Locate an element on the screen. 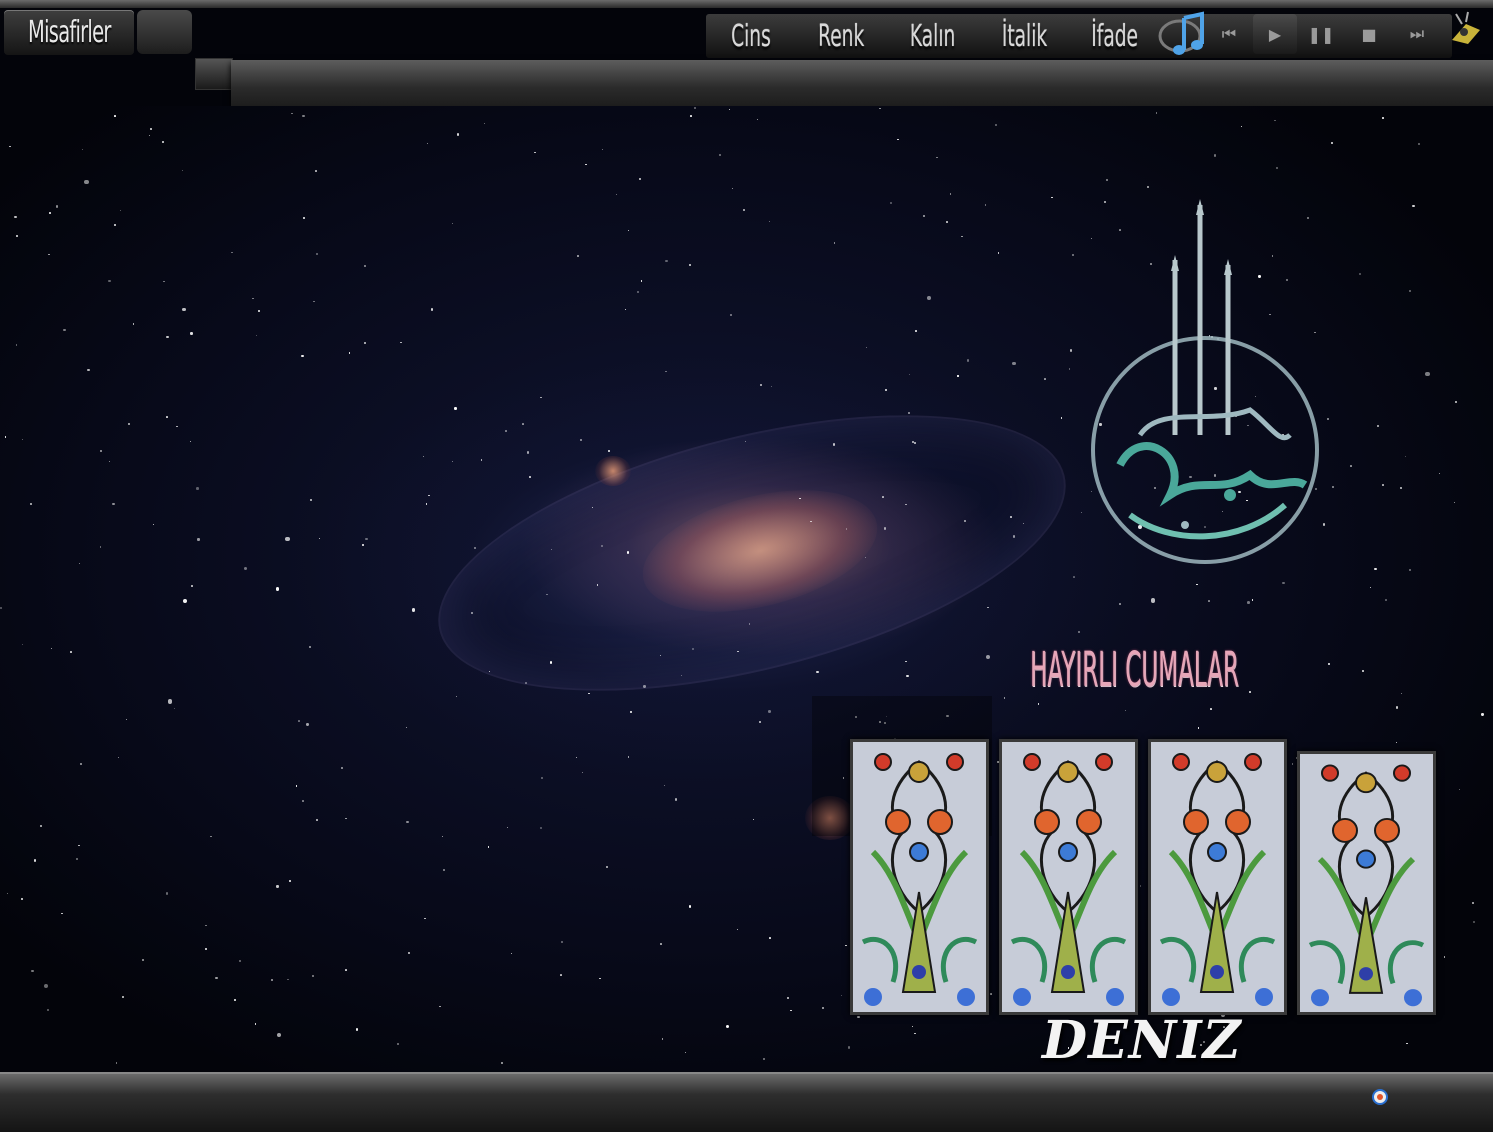 The image size is (1493, 1132). address-bar is located at coordinates (862, 83).